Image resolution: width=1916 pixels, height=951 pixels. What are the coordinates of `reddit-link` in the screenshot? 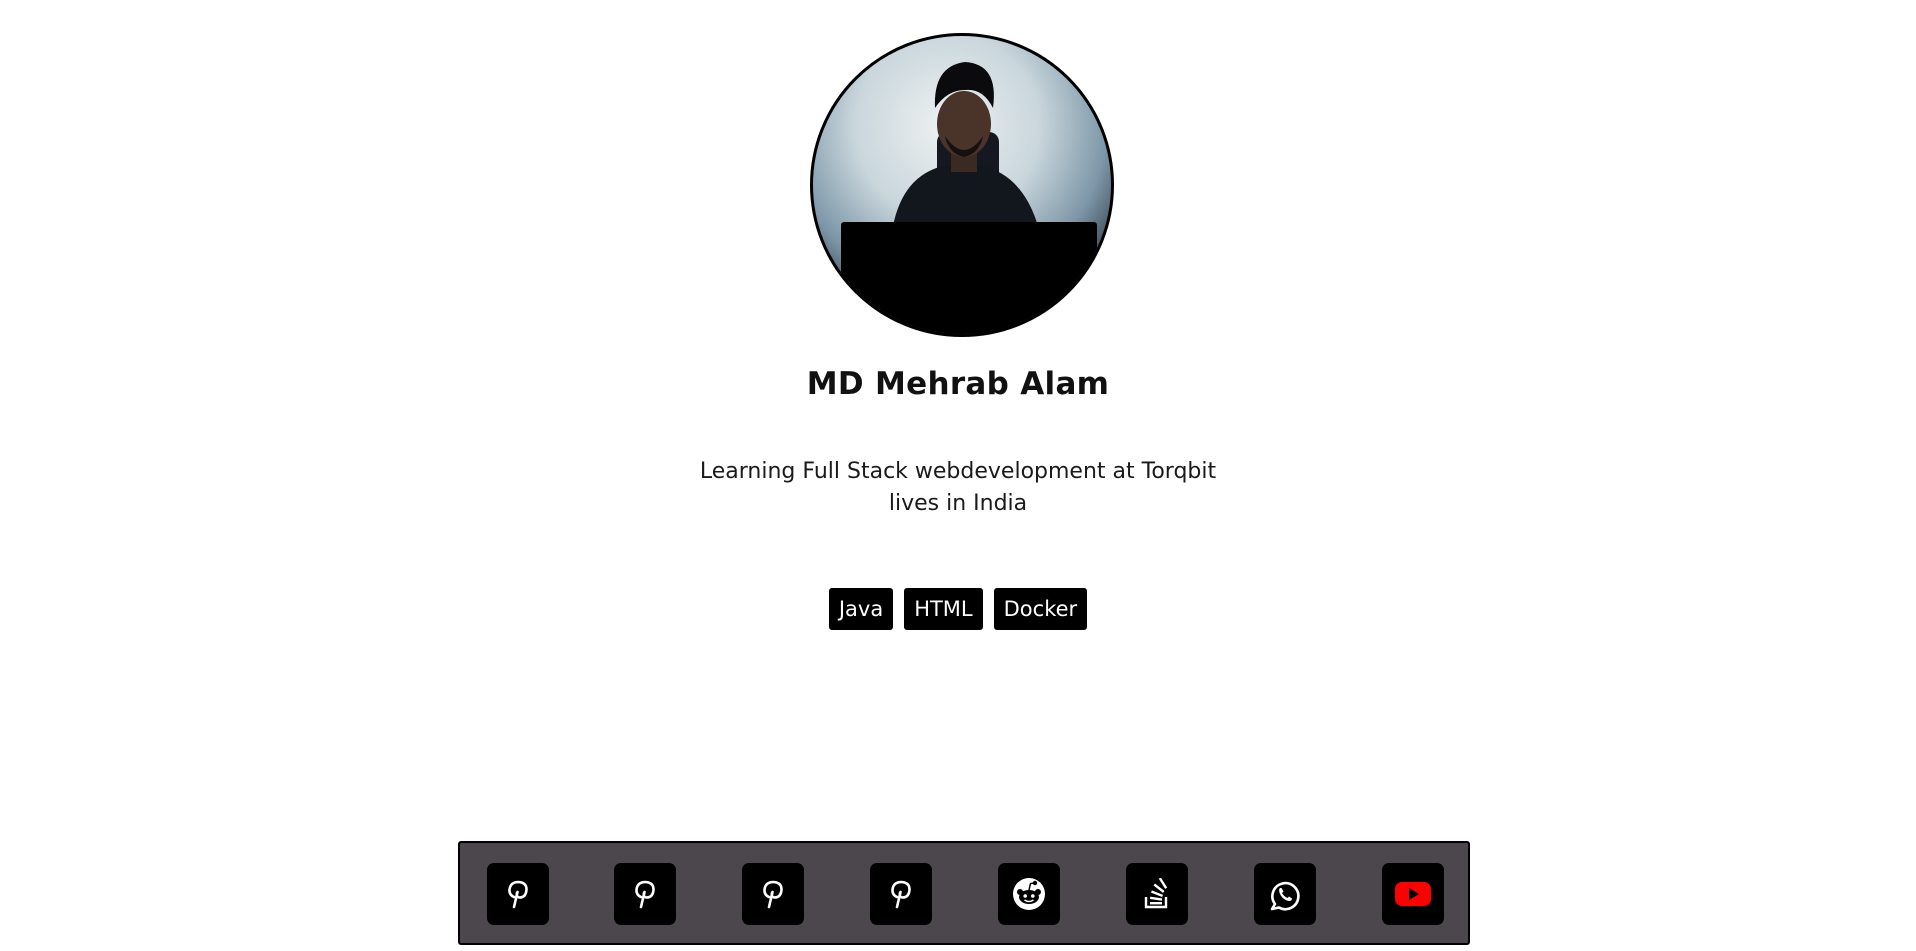 It's located at (1029, 894).